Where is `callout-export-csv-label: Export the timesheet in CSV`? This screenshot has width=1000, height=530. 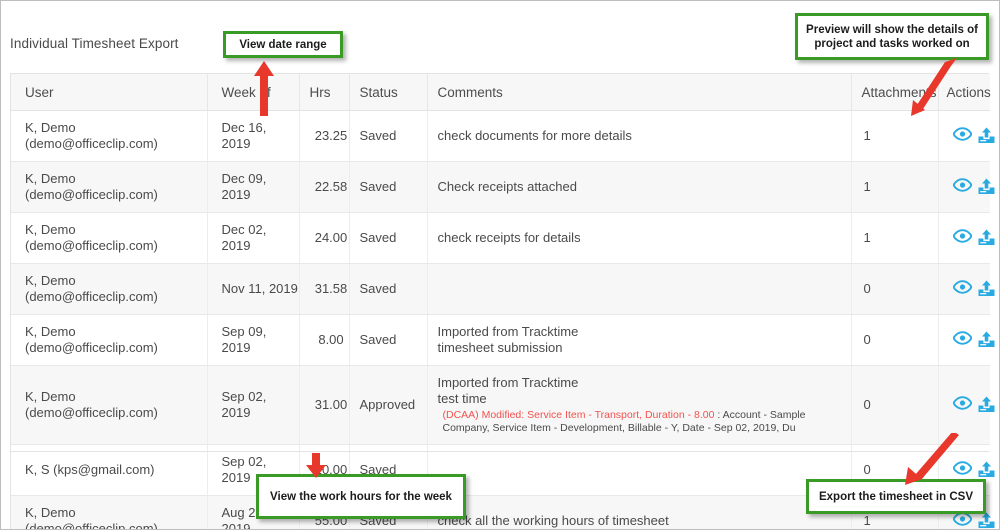
callout-export-csv-label: Export the timesheet in CSV is located at coordinates (895, 496).